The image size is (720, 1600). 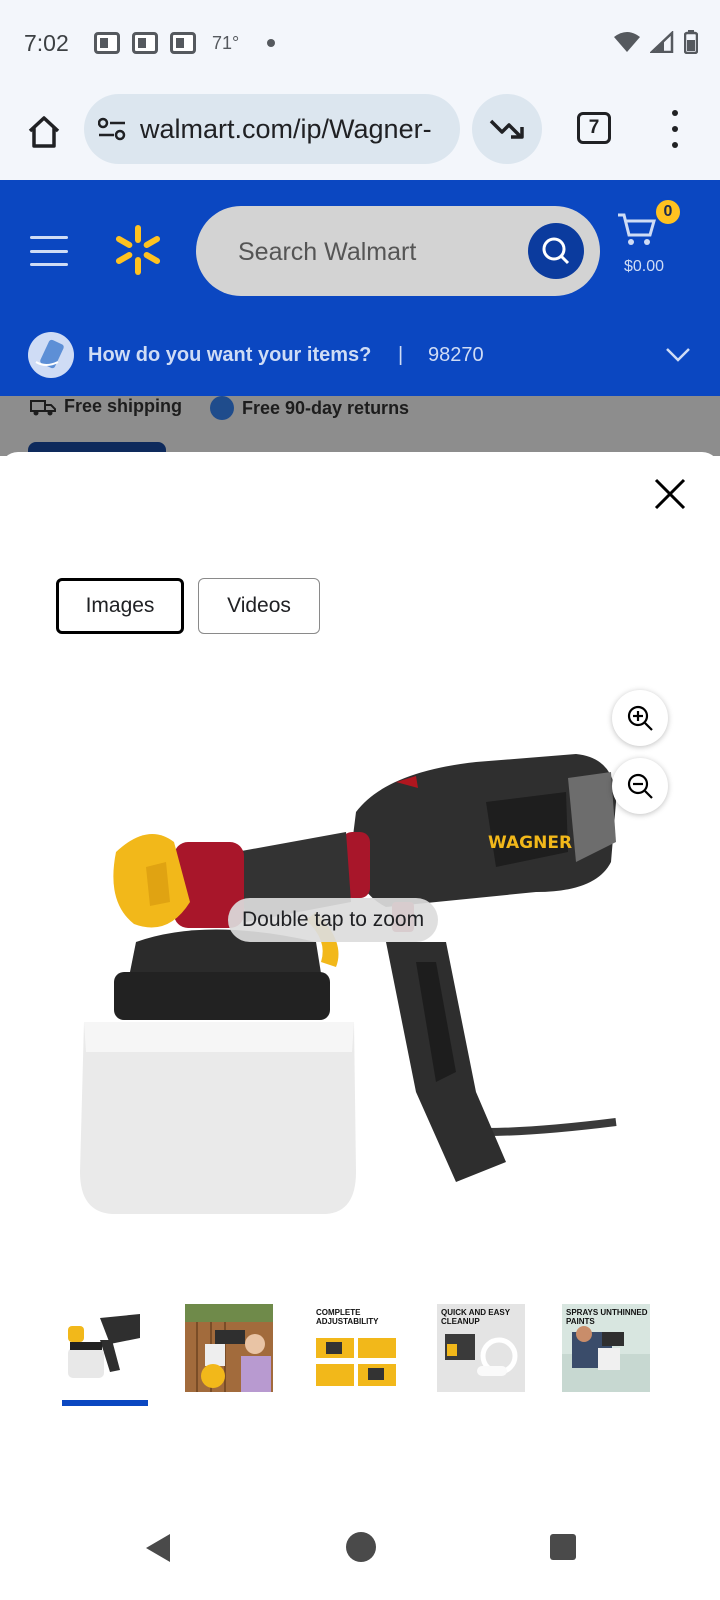 What do you see at coordinates (259, 606) in the screenshot?
I see `tab-videos: Videos` at bounding box center [259, 606].